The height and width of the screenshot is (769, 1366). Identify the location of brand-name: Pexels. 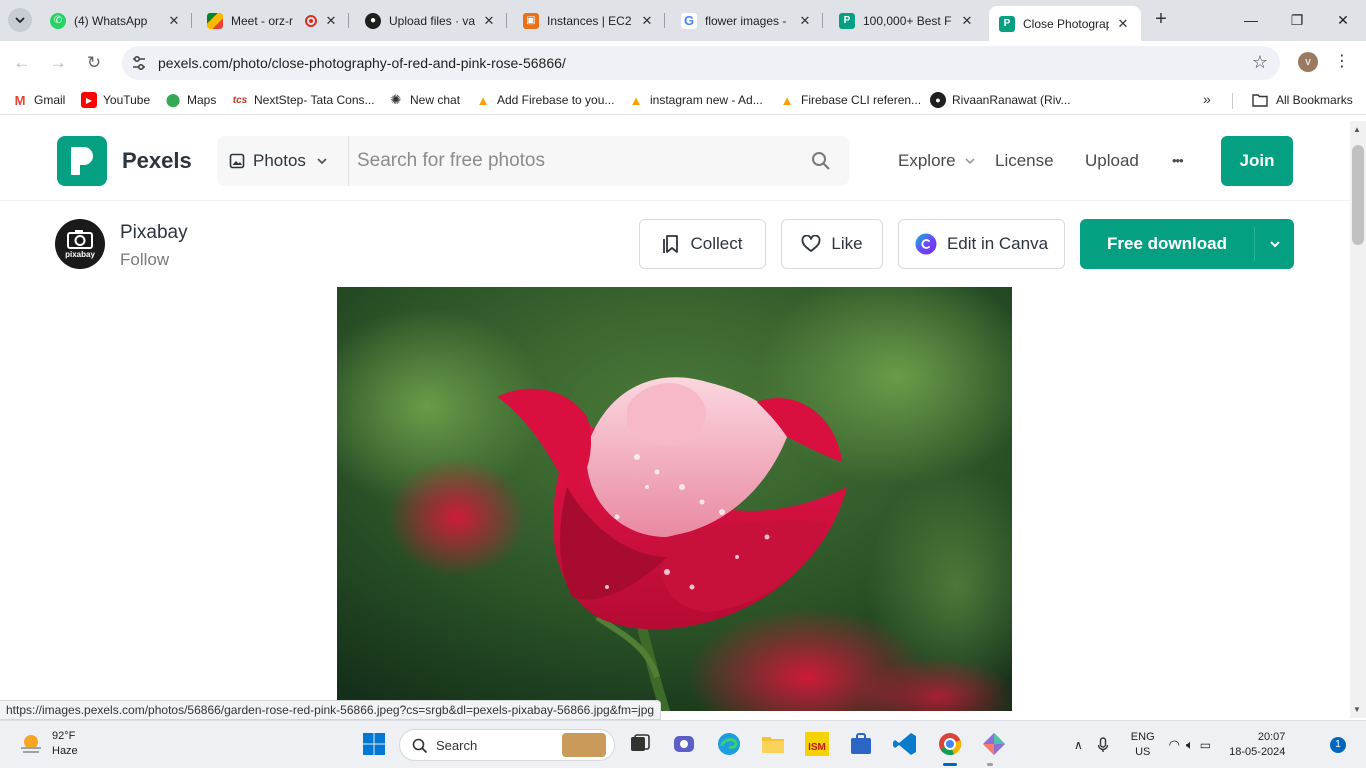
(157, 161).